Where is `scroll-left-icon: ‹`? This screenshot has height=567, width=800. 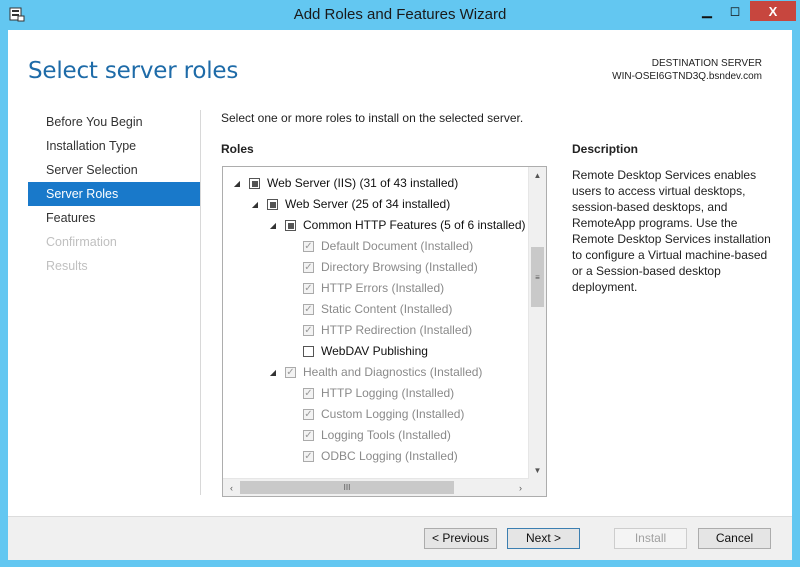 scroll-left-icon: ‹ is located at coordinates (231, 487).